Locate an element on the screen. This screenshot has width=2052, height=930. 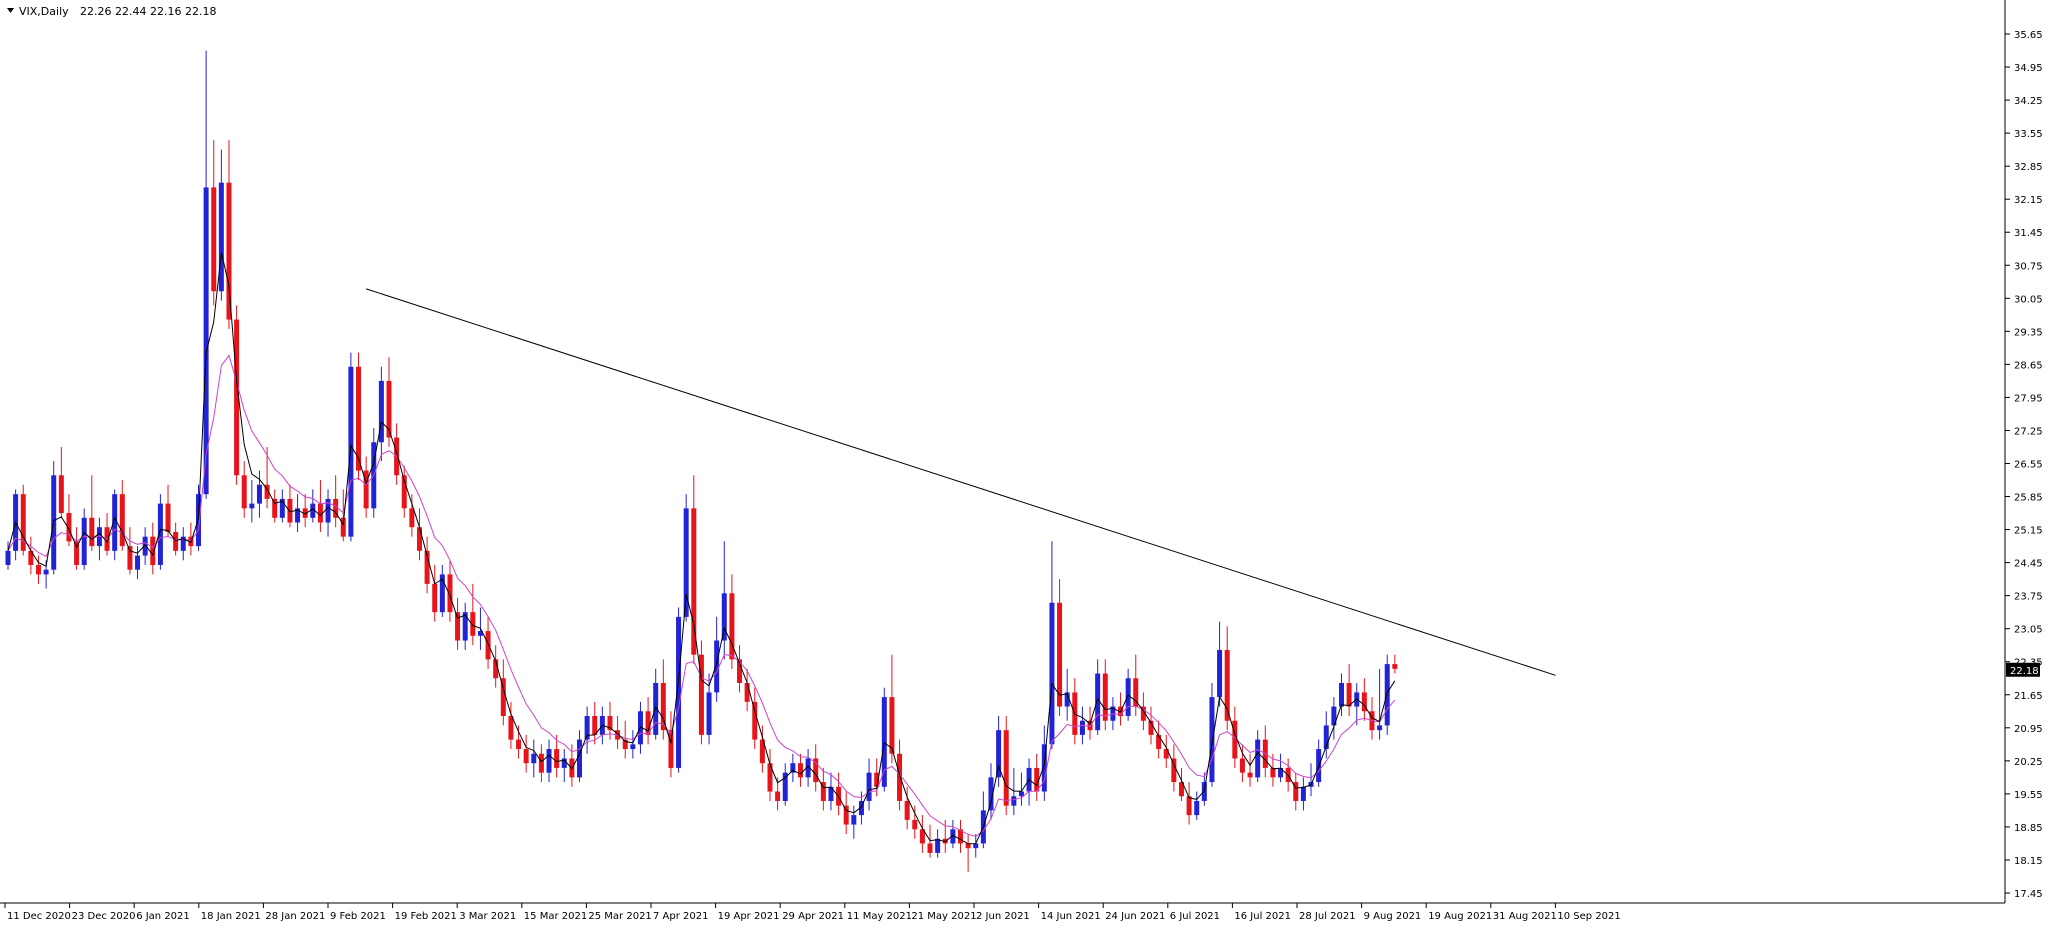
time-tick-label: 28 Jul 2021 is located at coordinates (1327, 916).